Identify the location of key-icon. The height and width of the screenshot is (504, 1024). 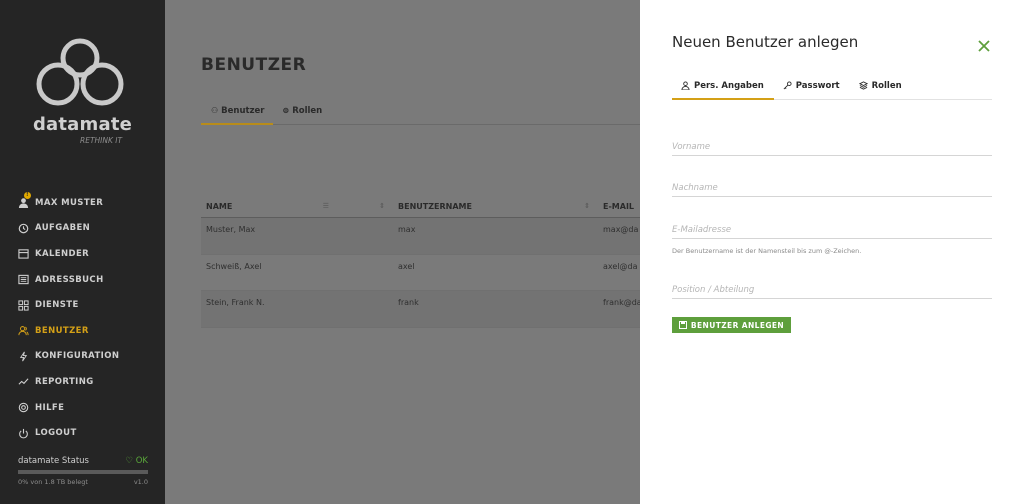
(787, 85).